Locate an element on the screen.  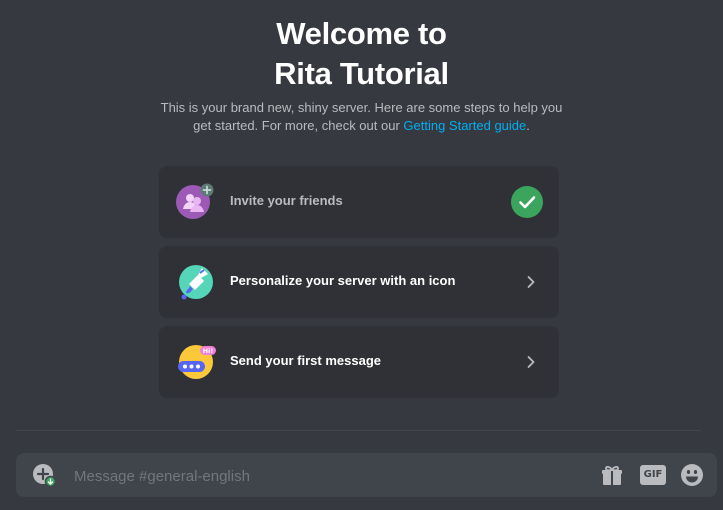
gift-icon is located at coordinates (612, 475).